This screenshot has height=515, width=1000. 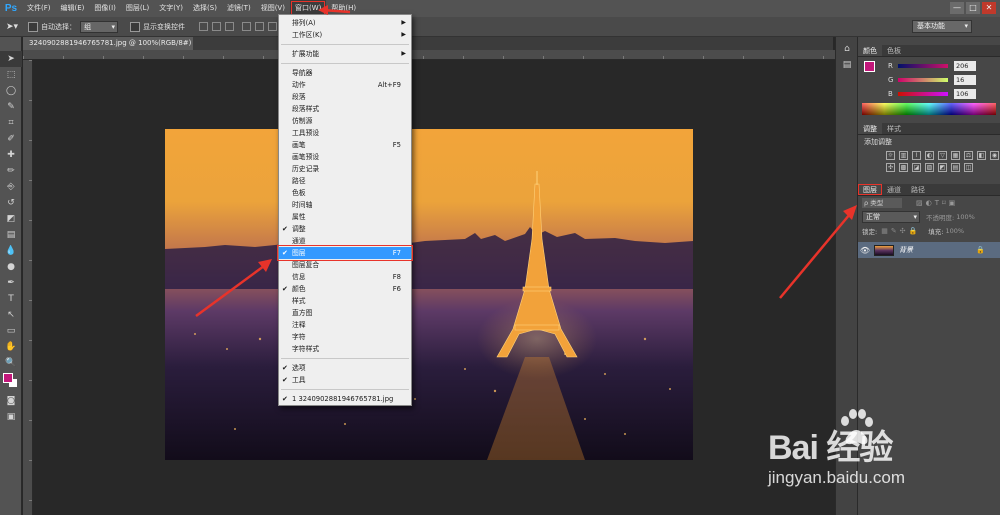 What do you see at coordinates (903, 155) in the screenshot?
I see `levels-icon: ▥` at bounding box center [903, 155].